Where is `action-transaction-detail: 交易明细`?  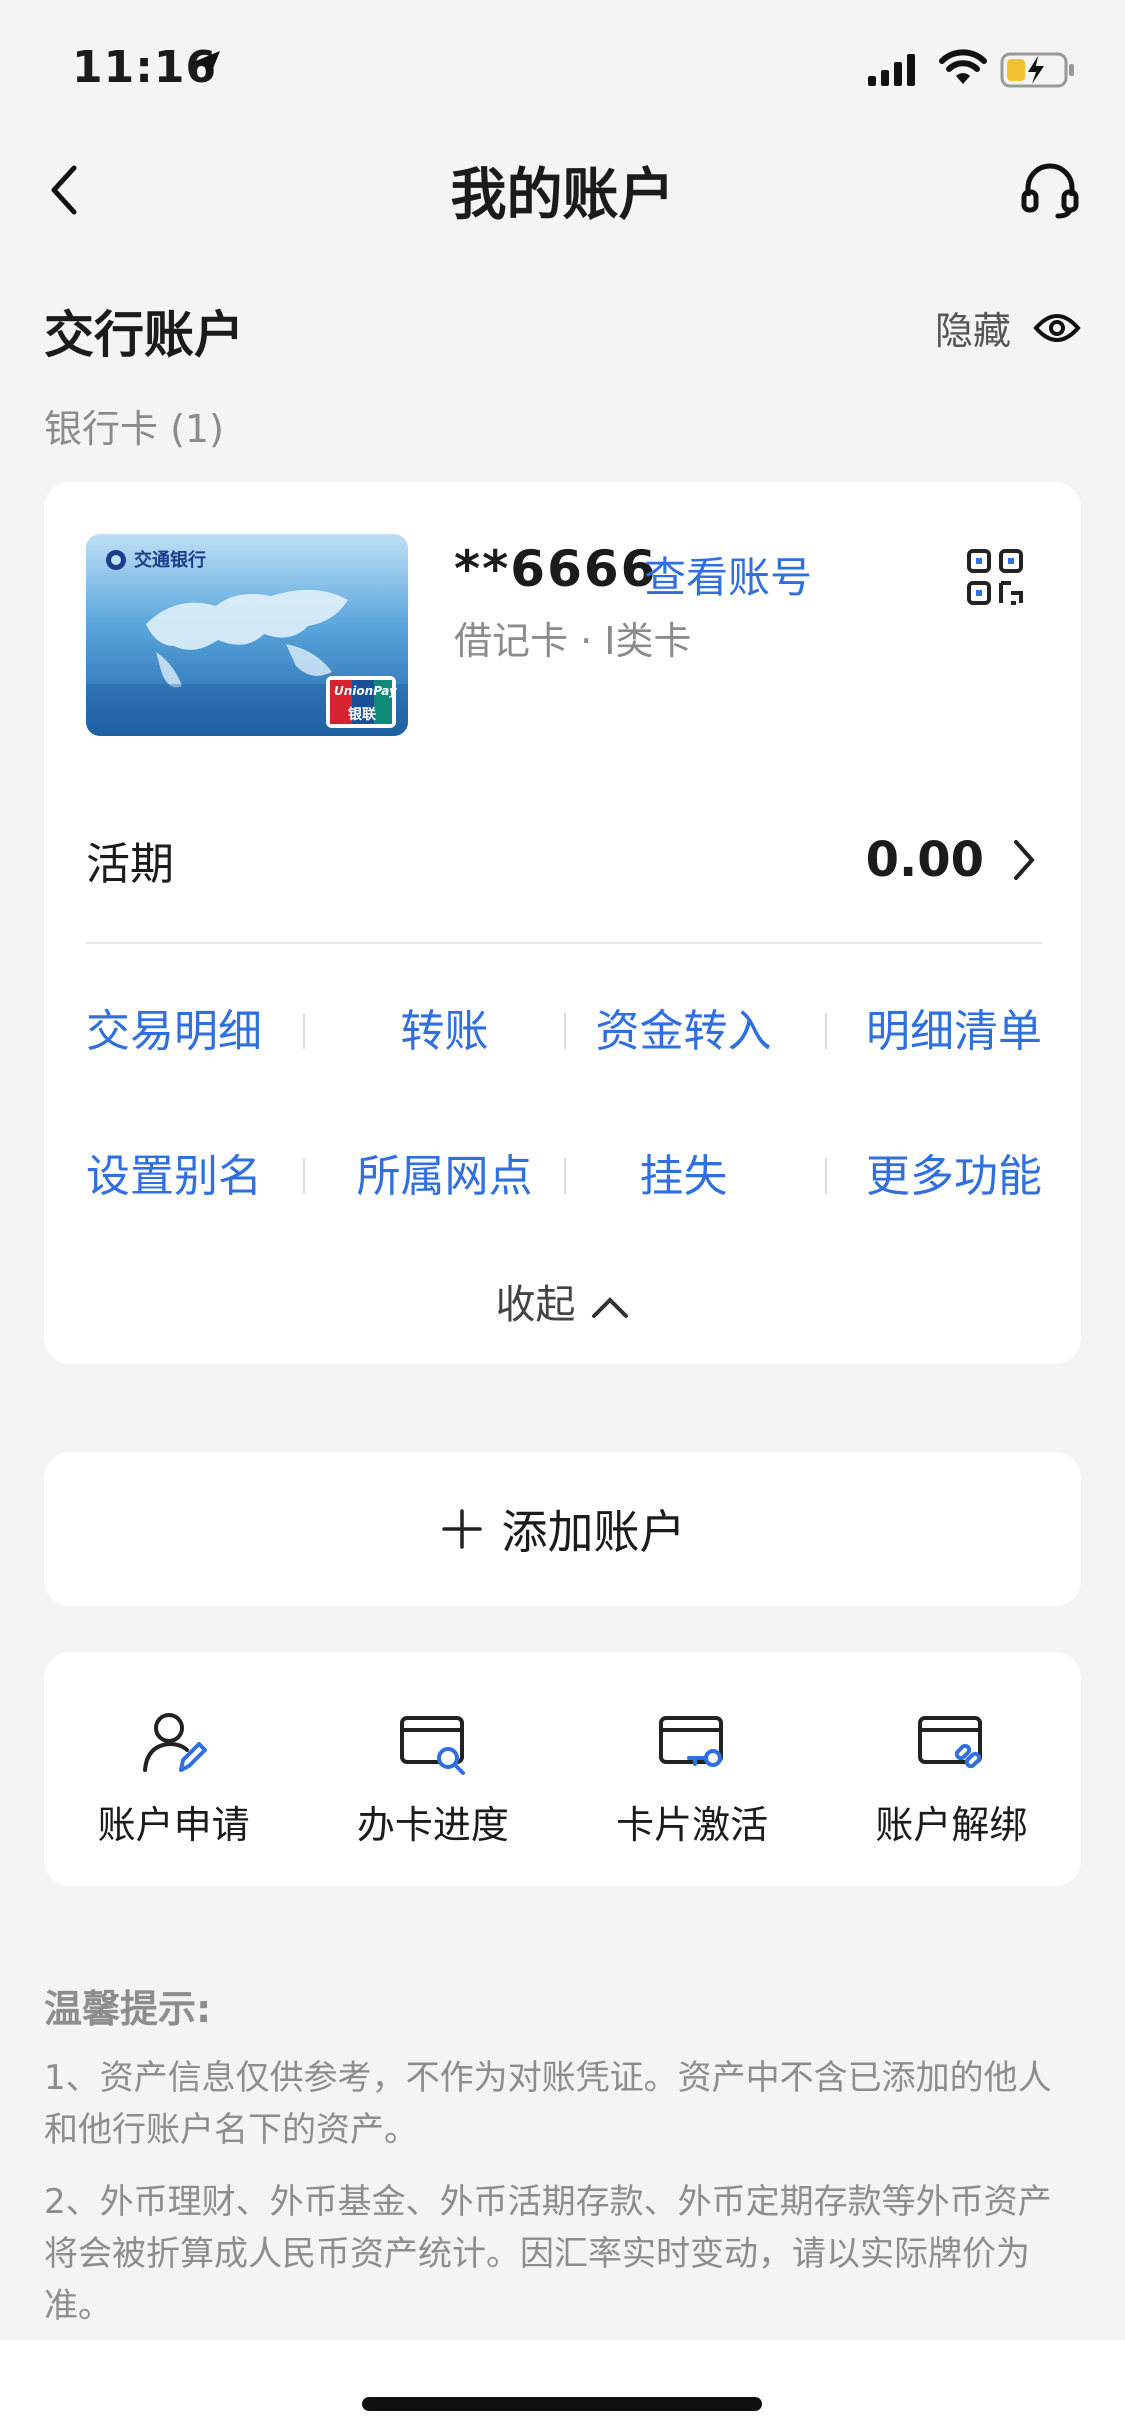 action-transaction-detail: 交易明细 is located at coordinates (205, 1027).